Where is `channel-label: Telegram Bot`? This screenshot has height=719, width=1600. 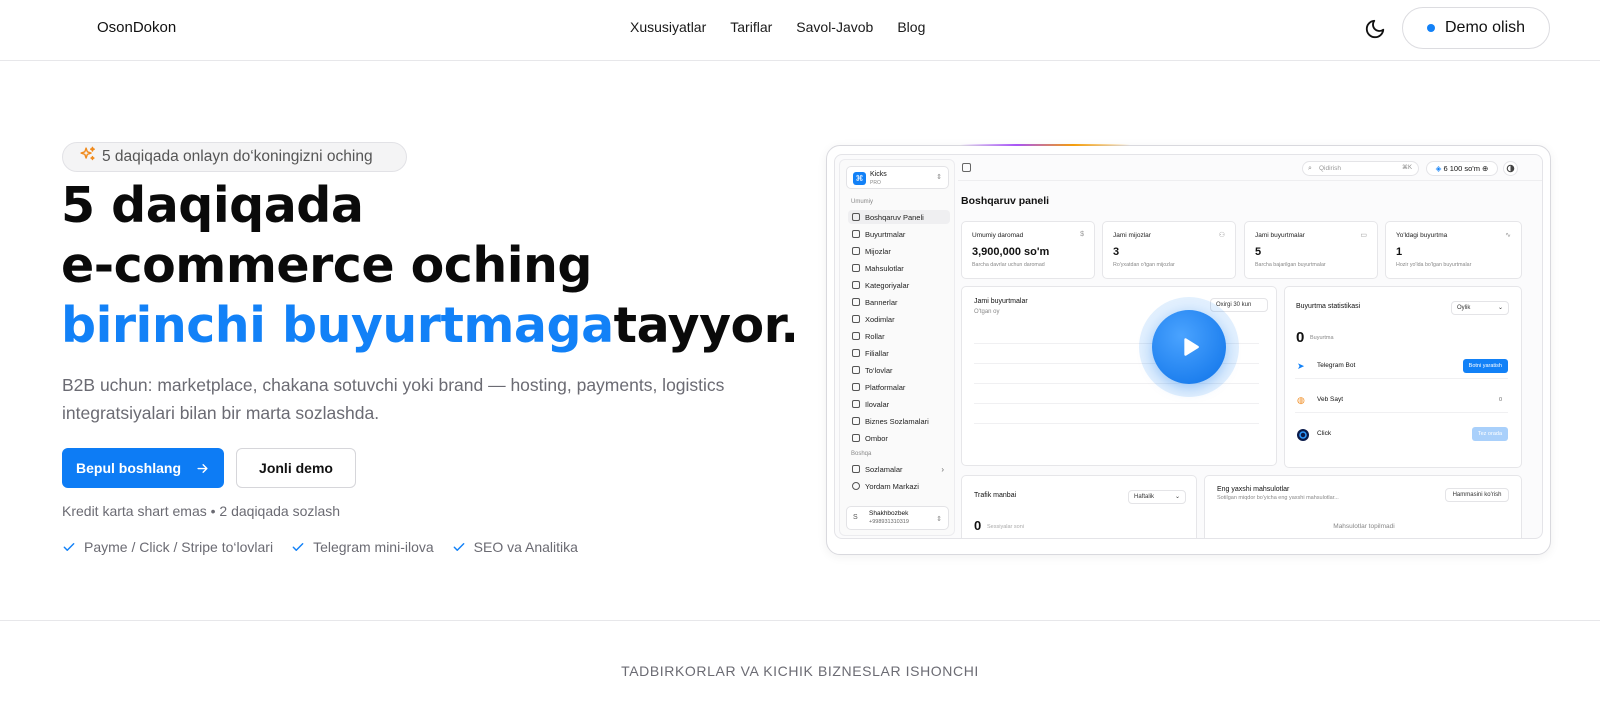
channel-label: Telegram Bot is located at coordinates (1336, 365).